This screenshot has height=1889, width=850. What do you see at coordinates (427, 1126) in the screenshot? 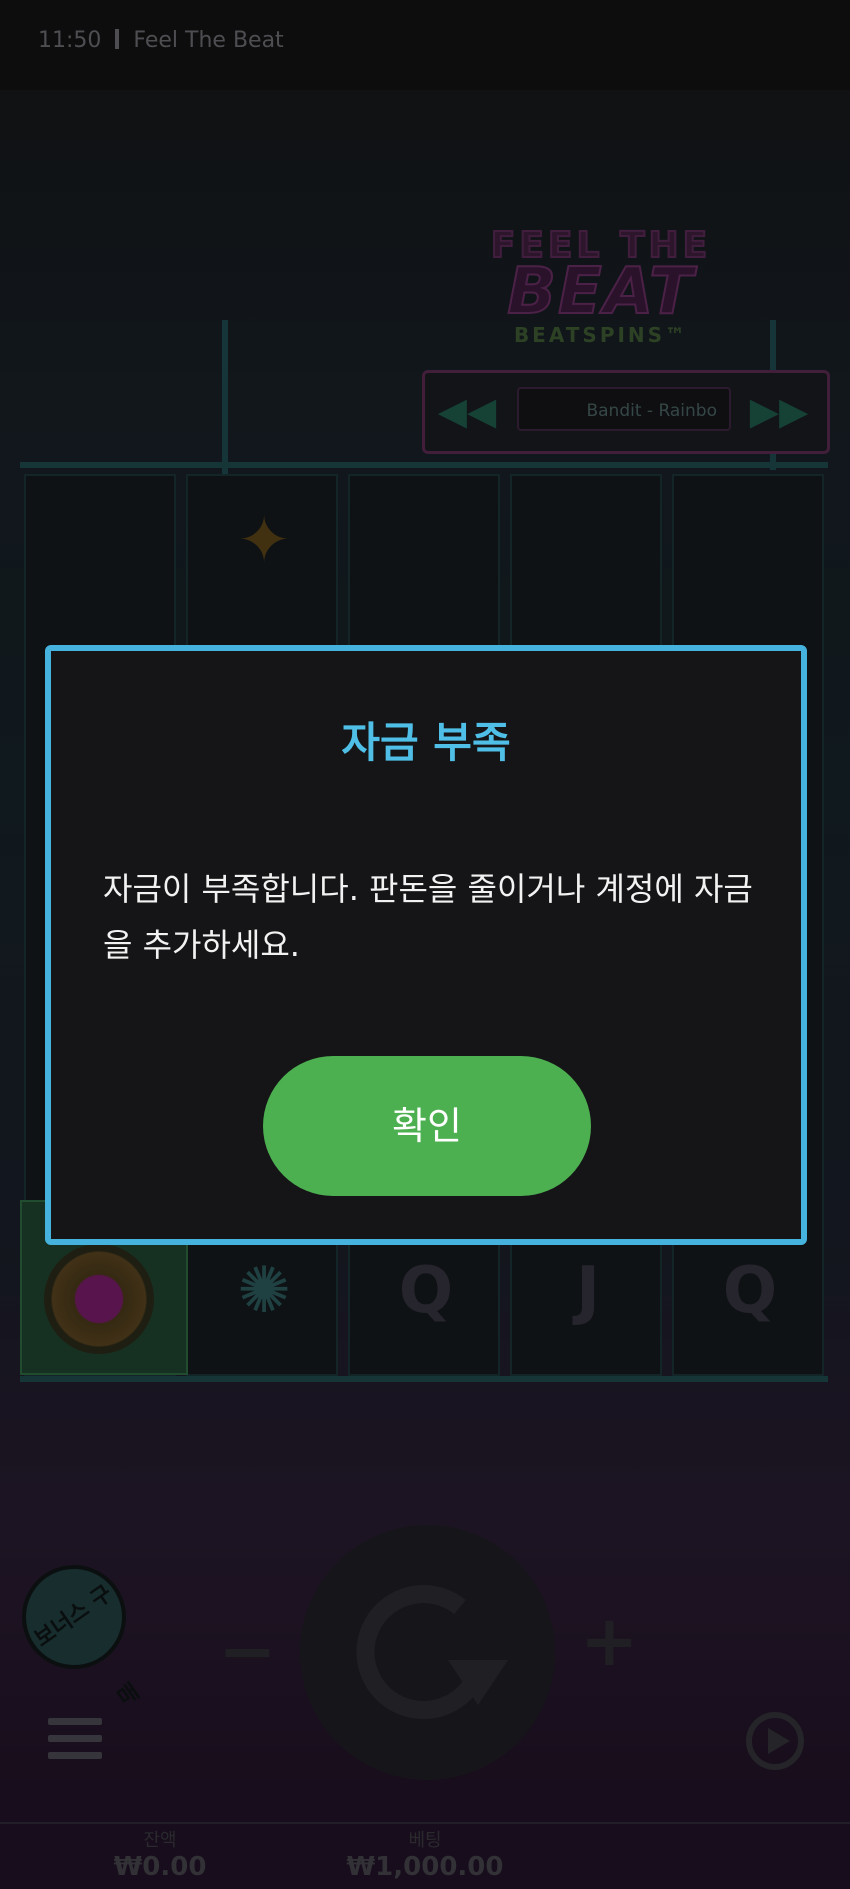
I see `confirm-button: 확인` at bounding box center [427, 1126].